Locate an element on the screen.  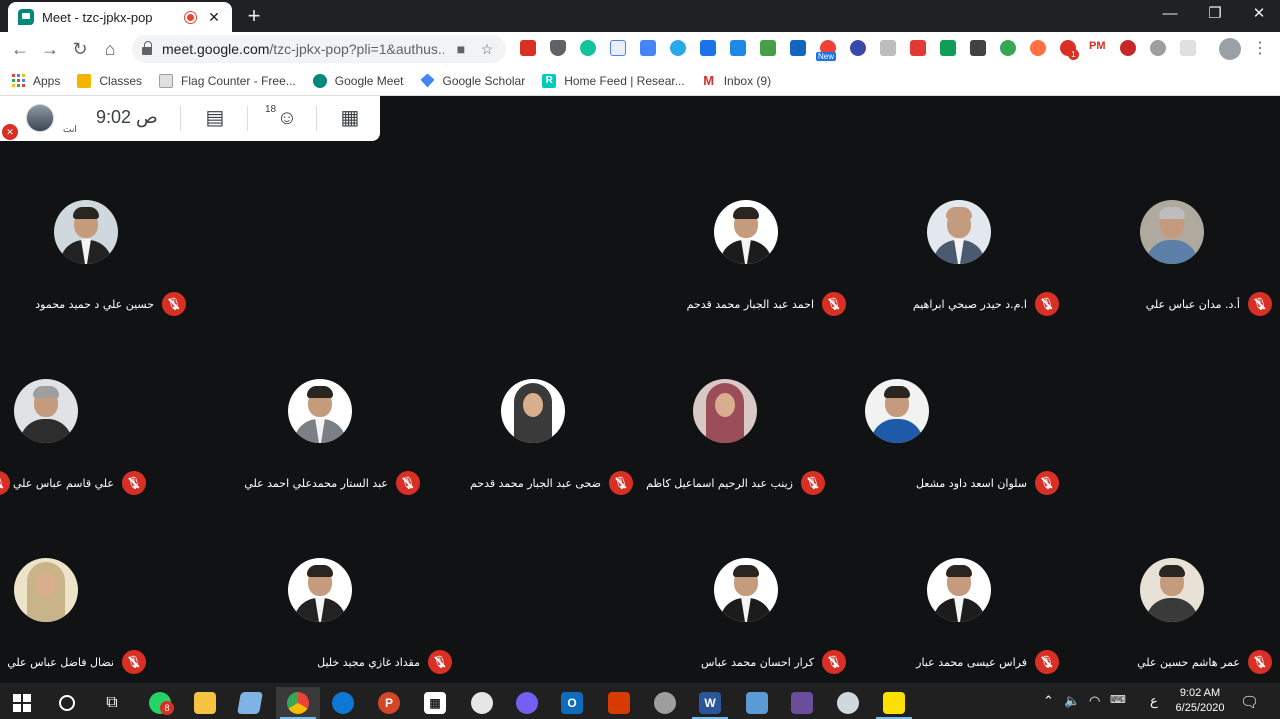
extension-s-icon is located at coordinates (858, 48).